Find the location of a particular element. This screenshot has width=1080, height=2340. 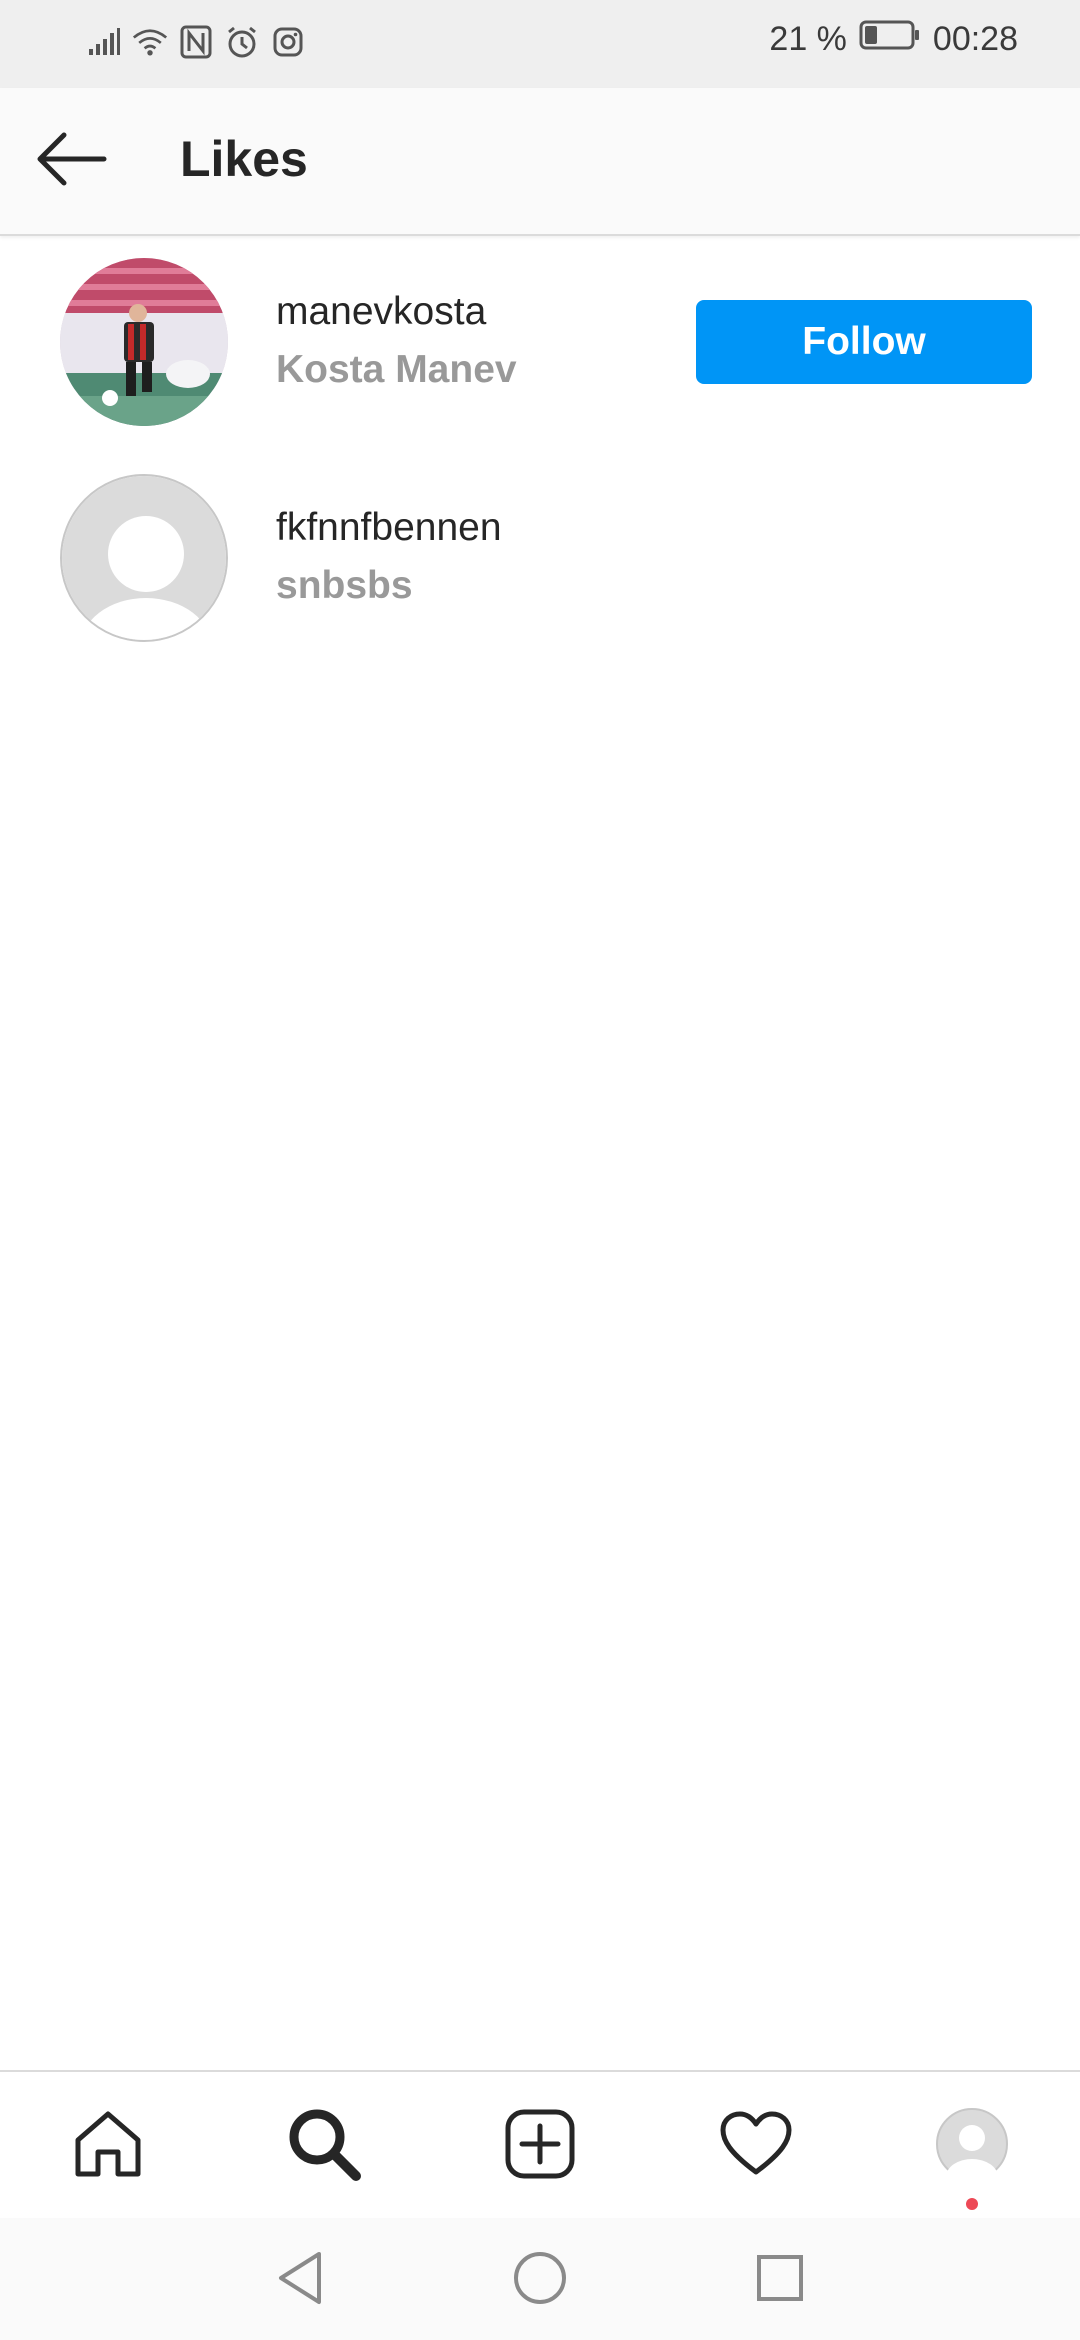

nav-profile is located at coordinates (972, 2150).